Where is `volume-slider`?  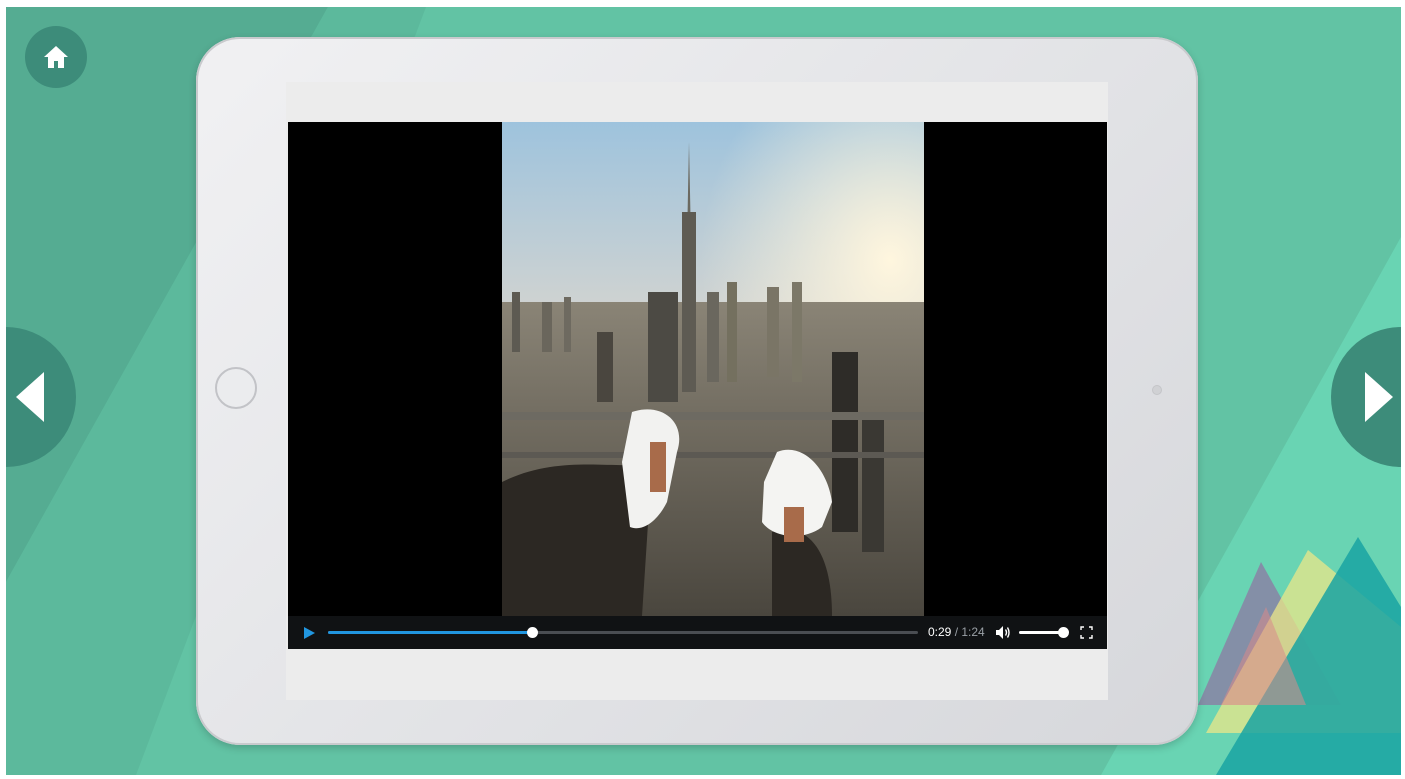
volume-slider is located at coordinates (1044, 632).